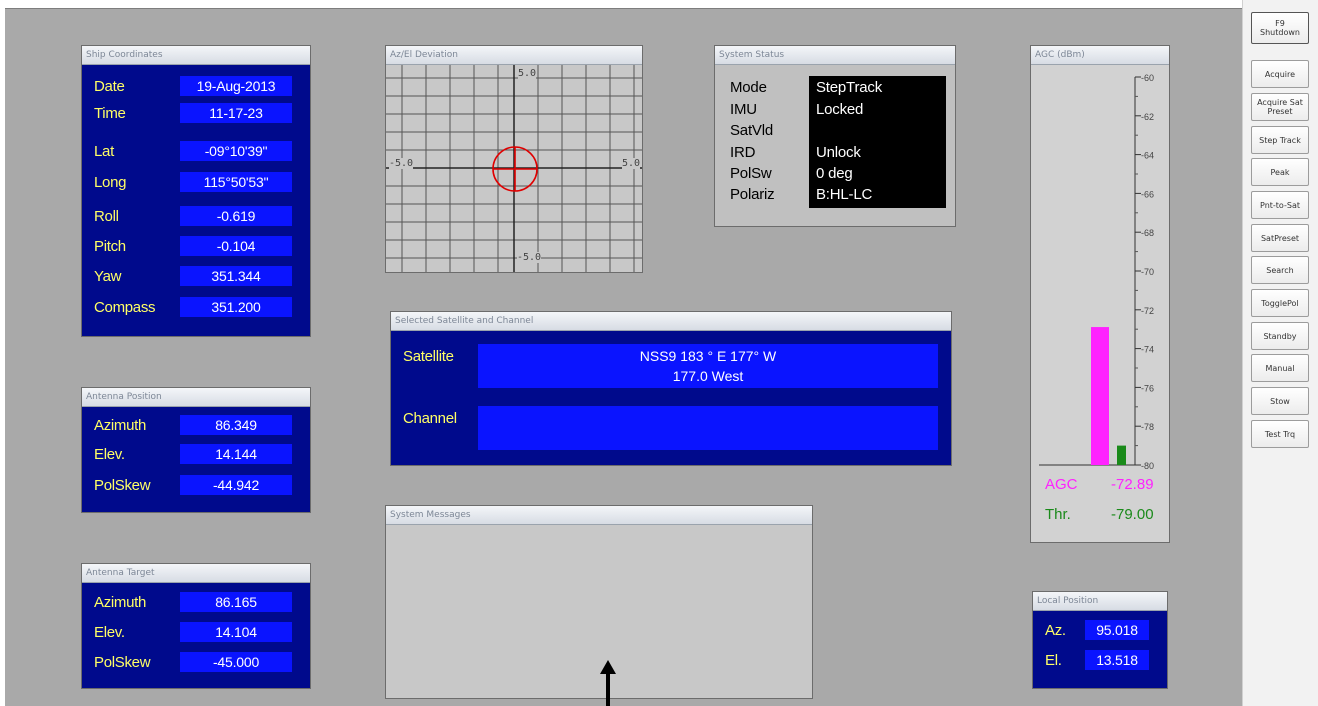 Image resolution: width=1318 pixels, height=706 pixels. I want to click on system-status-title: System Status, so click(835, 55).